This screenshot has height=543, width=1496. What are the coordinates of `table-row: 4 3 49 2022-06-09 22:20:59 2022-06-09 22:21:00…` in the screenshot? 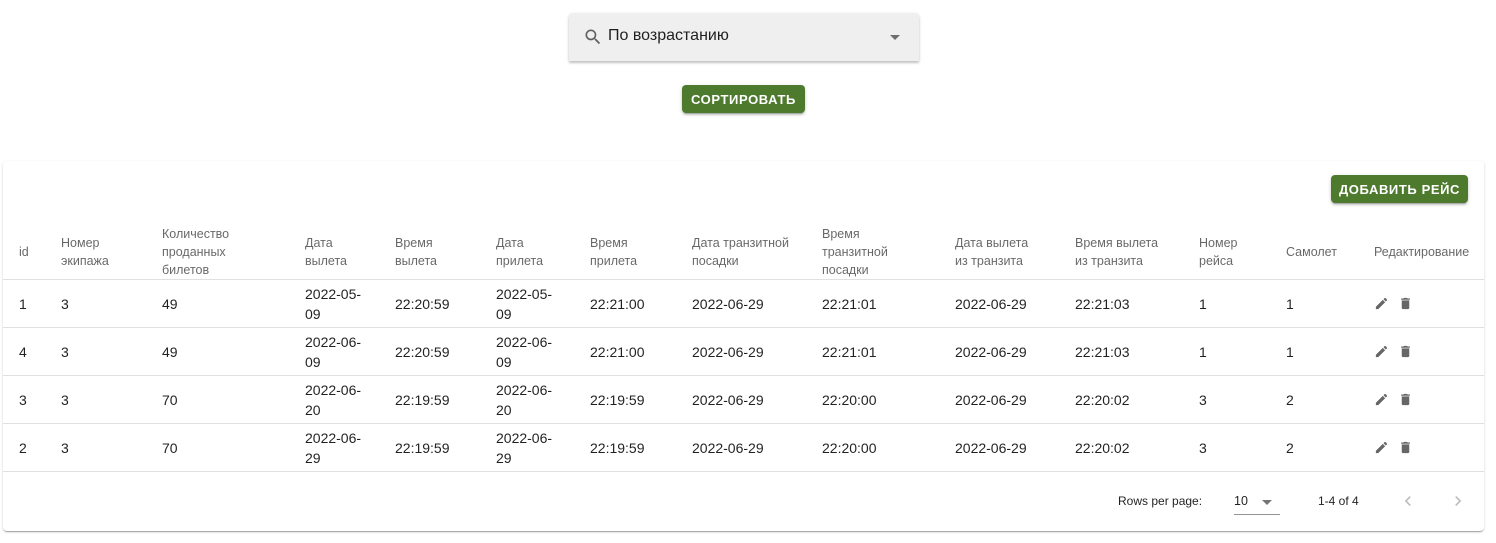 It's located at (743, 351).